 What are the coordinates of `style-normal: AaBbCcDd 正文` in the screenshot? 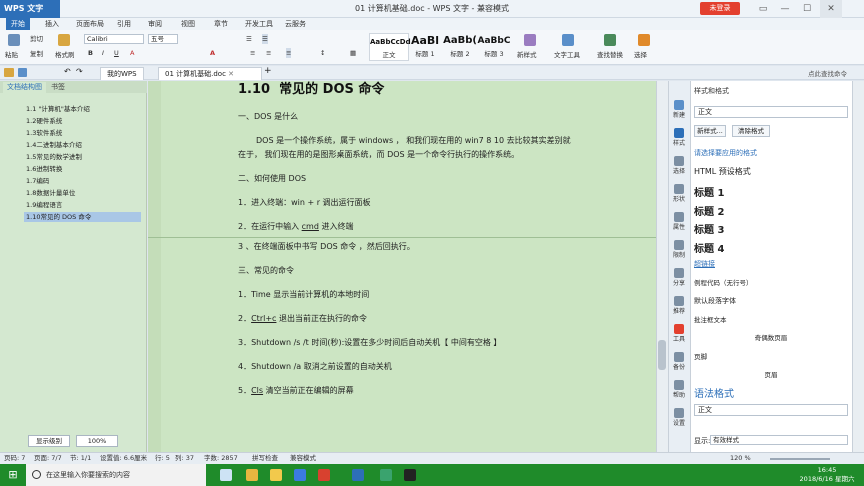 It's located at (390, 47).